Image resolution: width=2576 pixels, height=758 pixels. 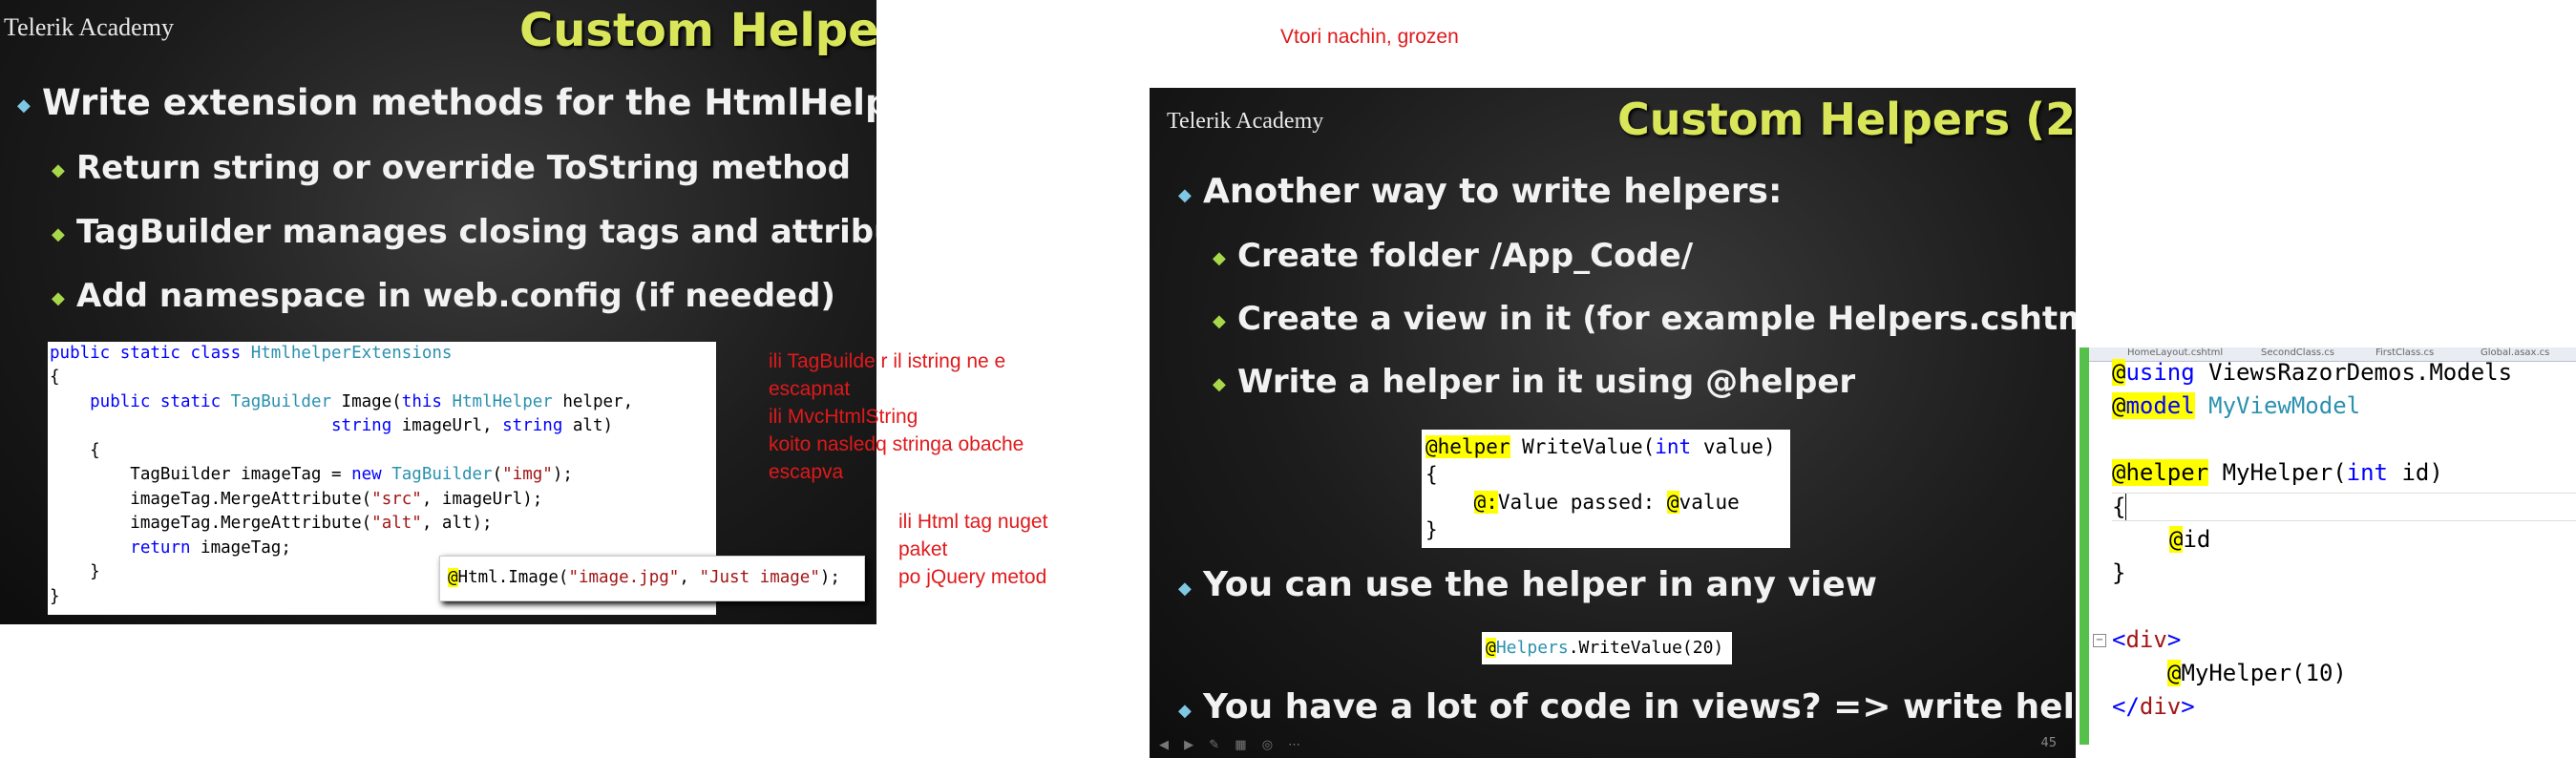 I want to click on slide-2-bullet-5: ◆ You can use the helper in any view, so click(x=1528, y=585).